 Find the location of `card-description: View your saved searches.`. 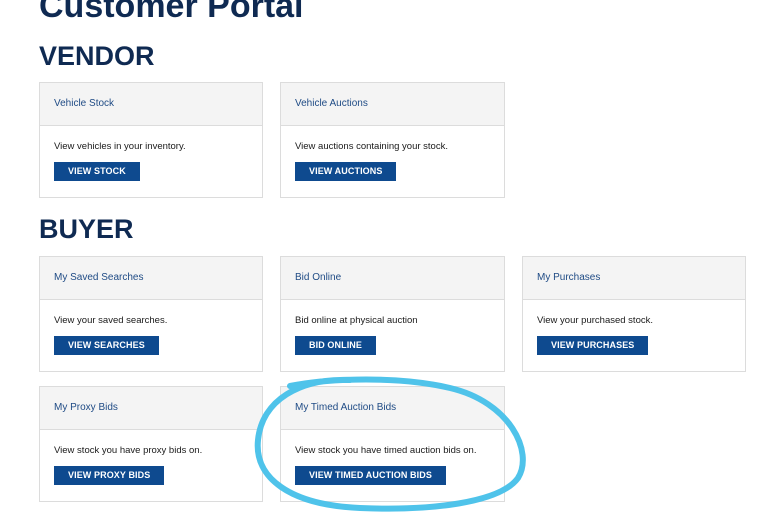

card-description: View your saved searches. is located at coordinates (111, 320).